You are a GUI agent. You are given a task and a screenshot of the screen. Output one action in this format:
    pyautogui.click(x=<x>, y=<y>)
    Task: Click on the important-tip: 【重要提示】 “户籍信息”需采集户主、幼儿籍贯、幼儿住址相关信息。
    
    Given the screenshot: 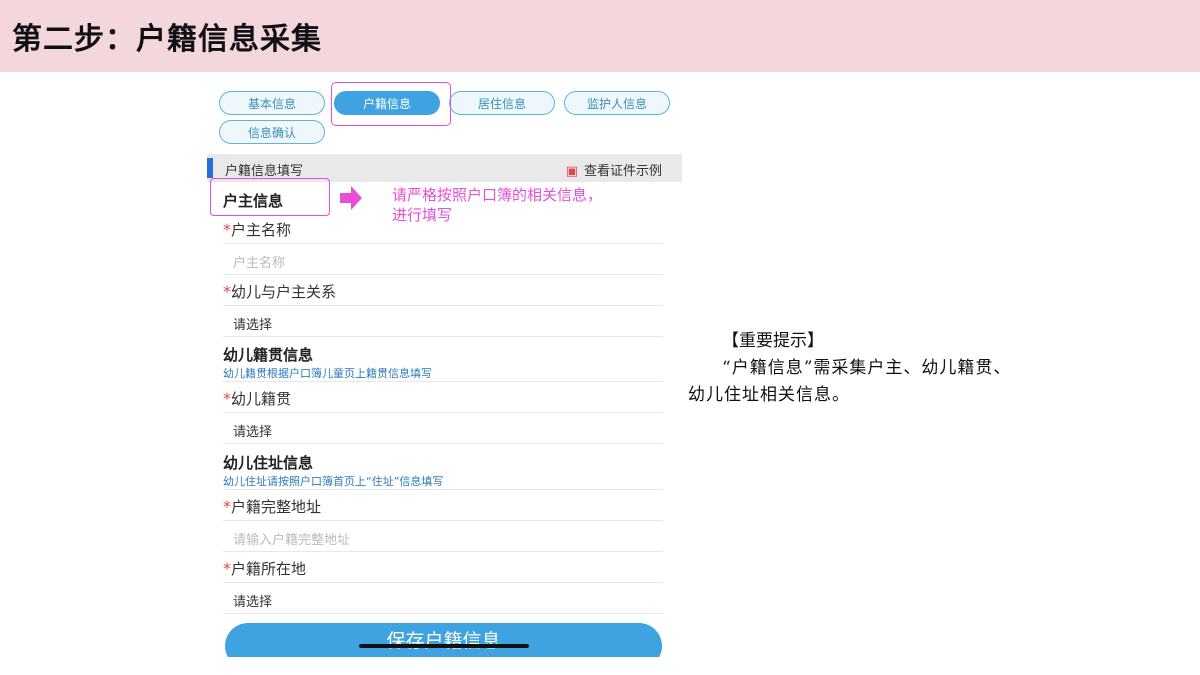 What is the action you would take?
    pyautogui.click(x=858, y=368)
    